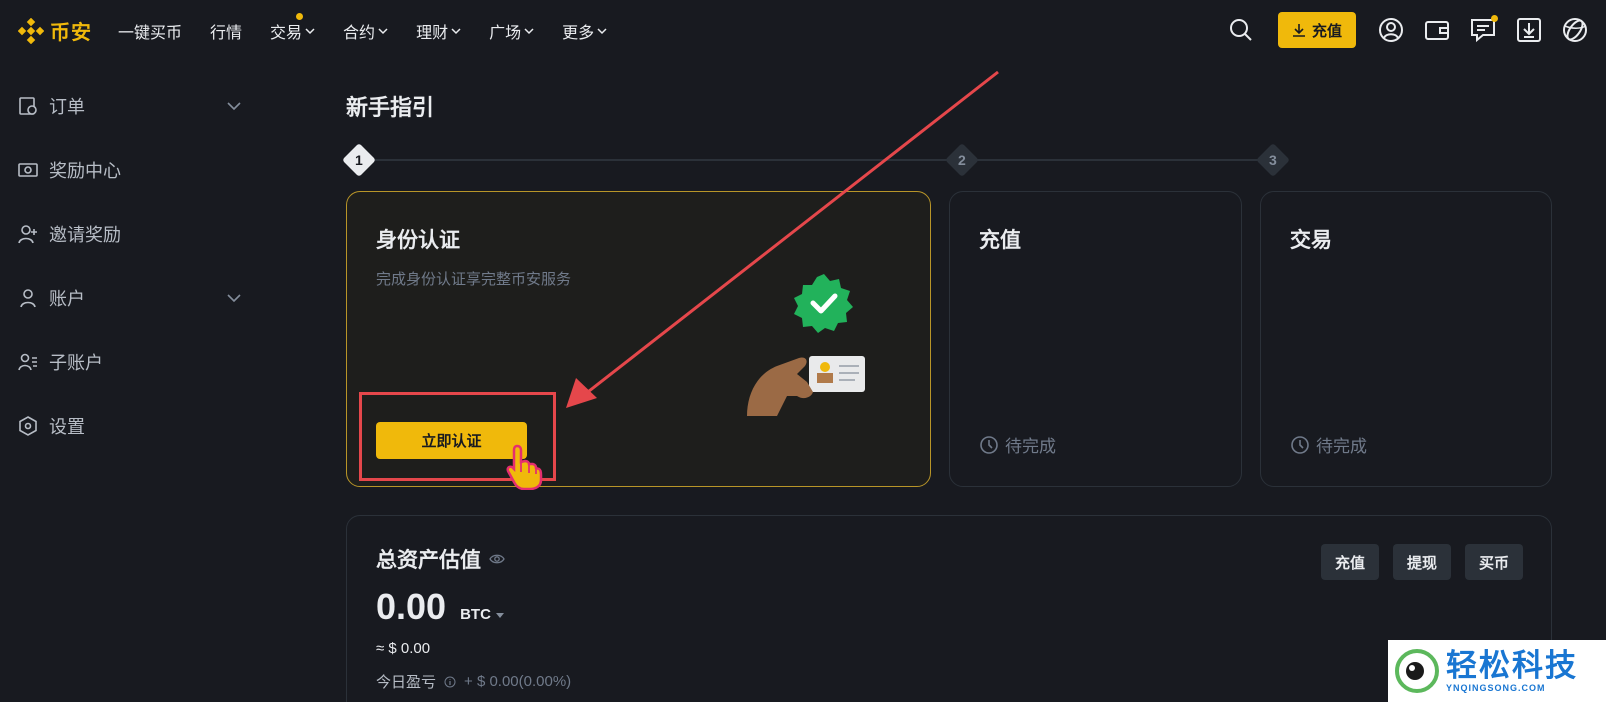 Image resolution: width=1606 pixels, height=702 pixels. Describe the element at coordinates (806, 345) in the screenshot. I see `id-card-illustration-icon` at that location.